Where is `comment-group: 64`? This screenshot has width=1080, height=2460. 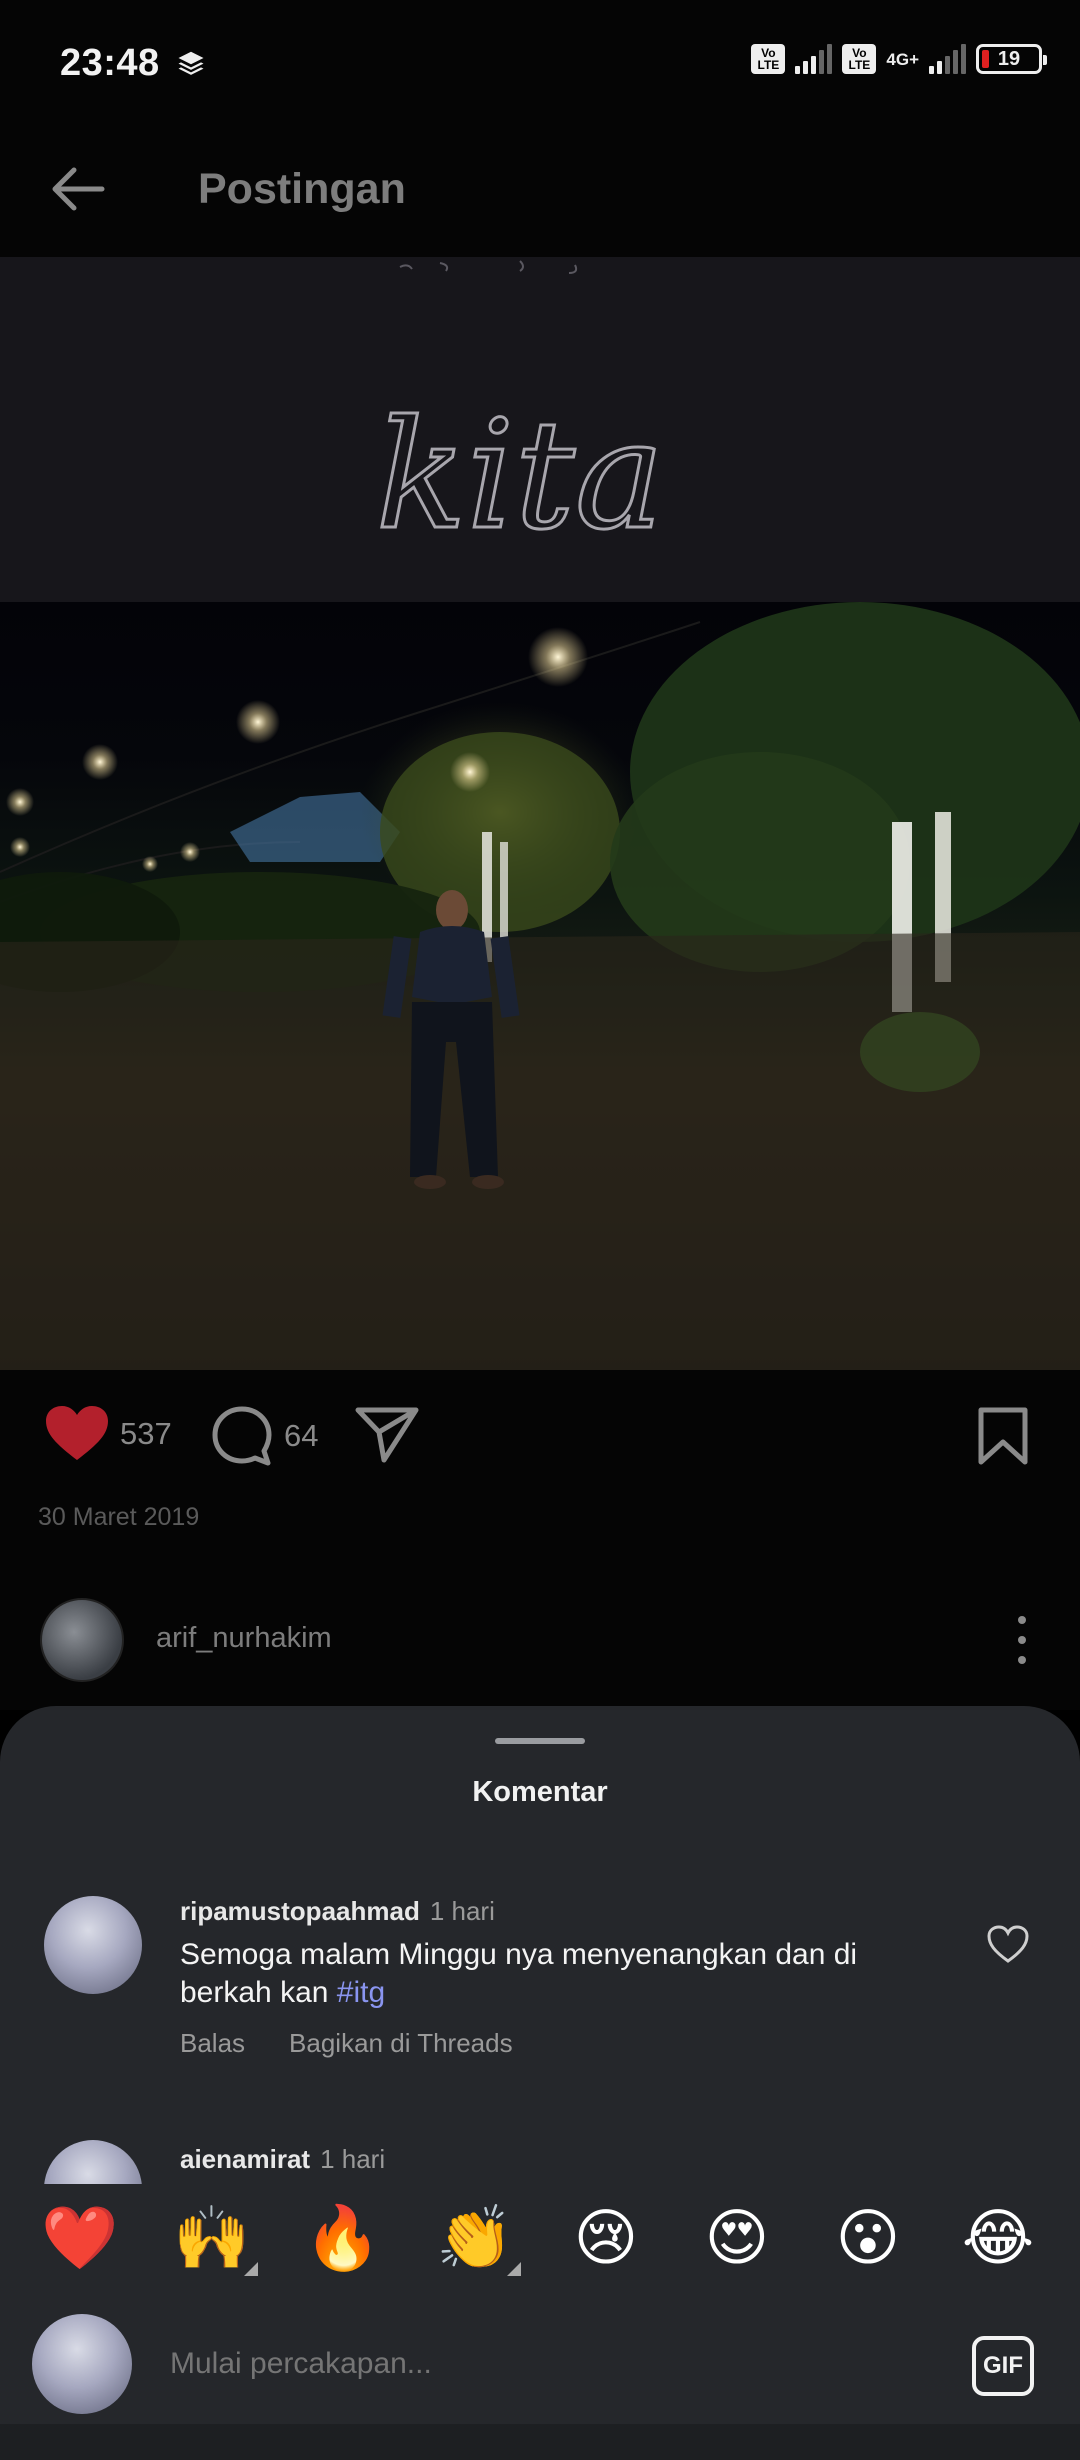 comment-group: 64 is located at coordinates (264, 1436).